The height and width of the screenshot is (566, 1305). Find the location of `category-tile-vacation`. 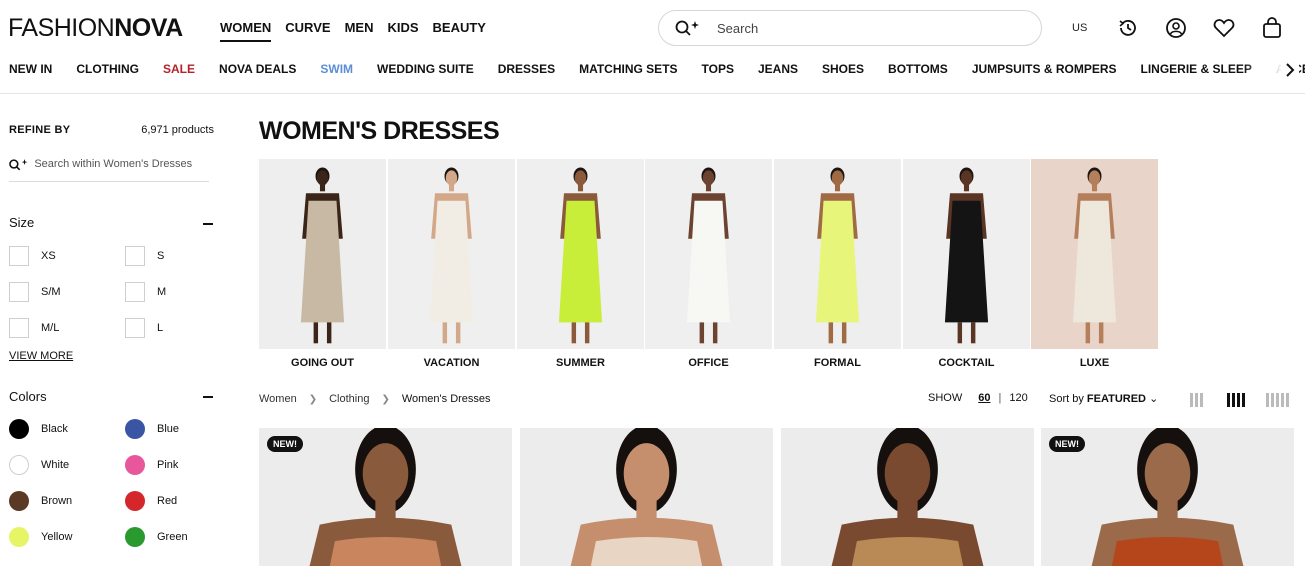

category-tile-vacation is located at coordinates (451, 254).